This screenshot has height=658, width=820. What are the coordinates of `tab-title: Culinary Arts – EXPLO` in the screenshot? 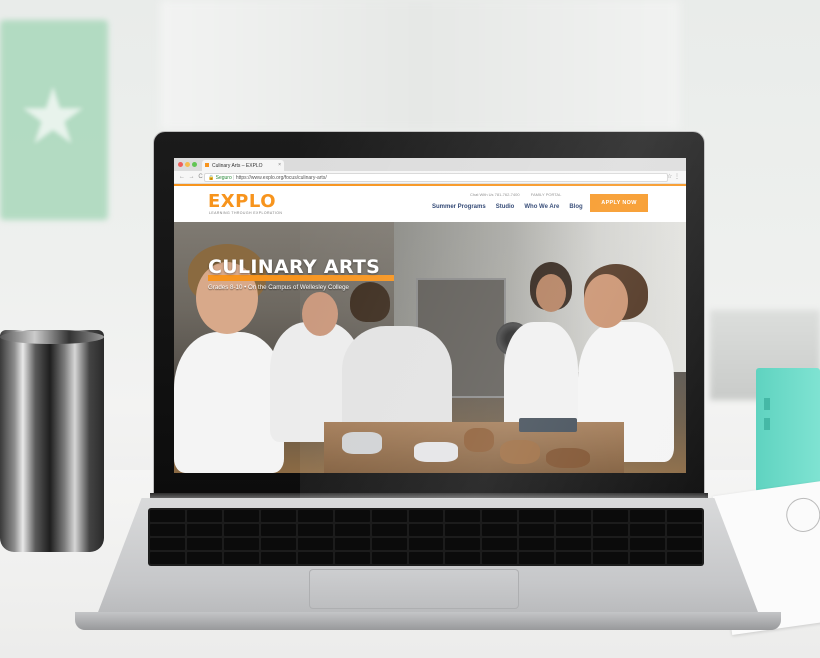 It's located at (237, 166).